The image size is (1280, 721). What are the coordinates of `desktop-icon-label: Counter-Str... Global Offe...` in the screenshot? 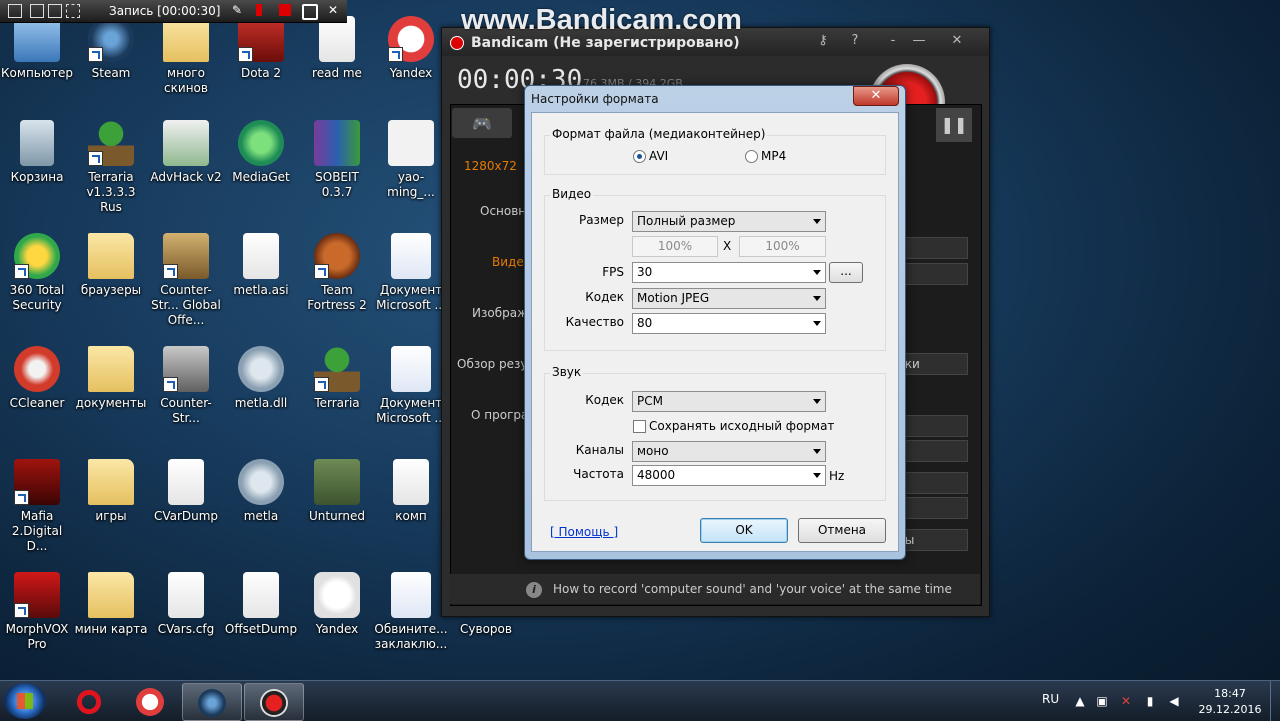 It's located at (186, 305).